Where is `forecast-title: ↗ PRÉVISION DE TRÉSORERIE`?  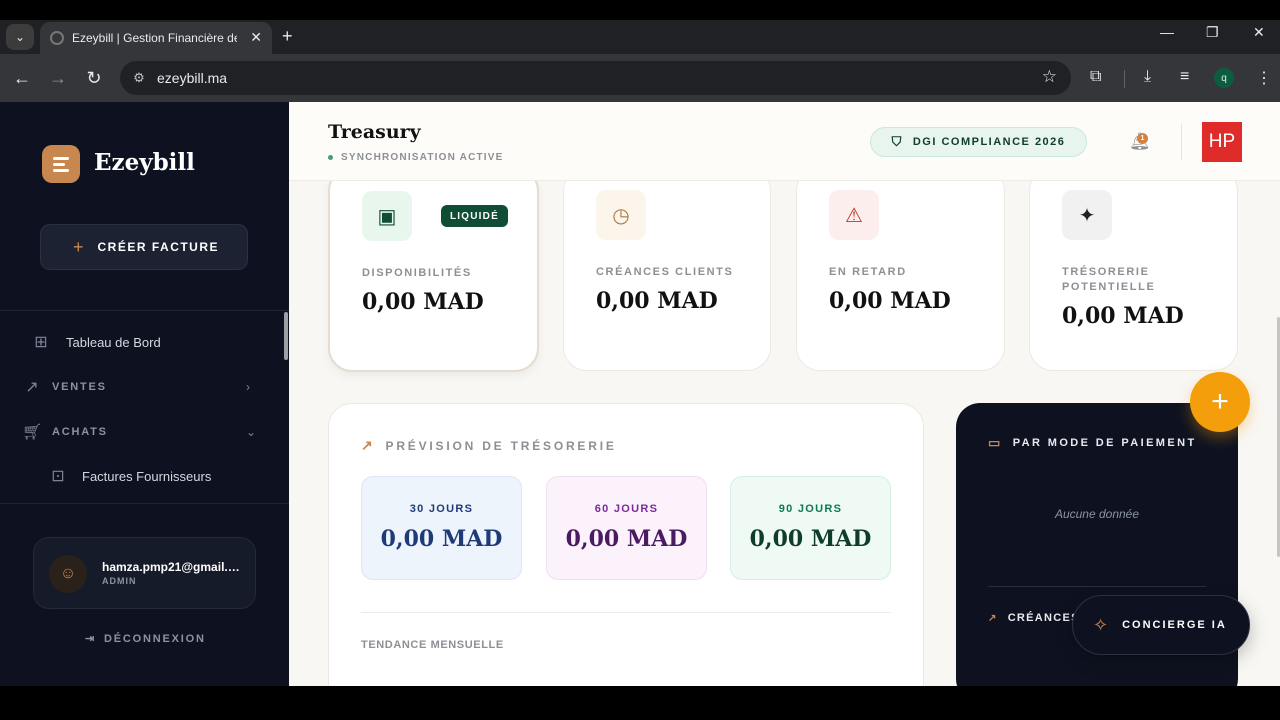 forecast-title: ↗ PRÉVISION DE TRÉSORERIE is located at coordinates (489, 445).